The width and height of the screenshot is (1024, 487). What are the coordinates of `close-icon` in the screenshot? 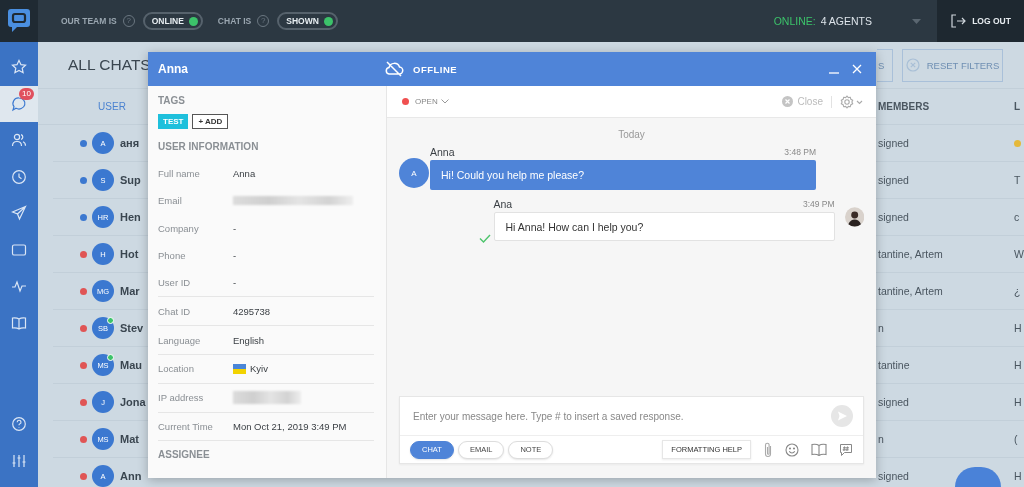 It's located at (857, 69).